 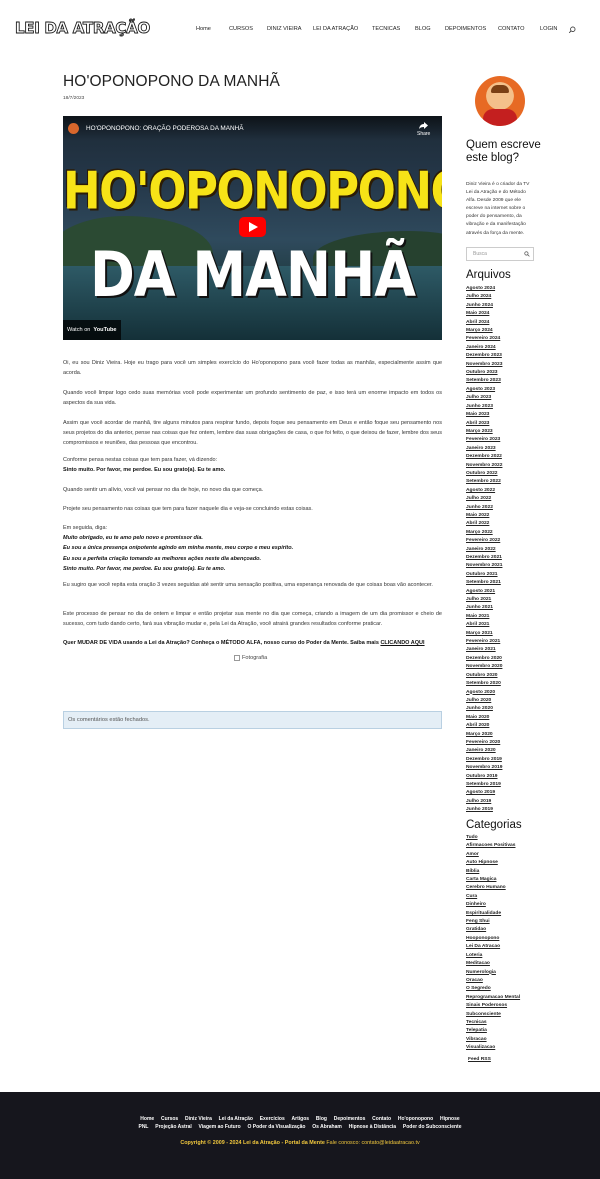 What do you see at coordinates (493, 897) in the screenshot?
I see `category-link: Cura` at bounding box center [493, 897].